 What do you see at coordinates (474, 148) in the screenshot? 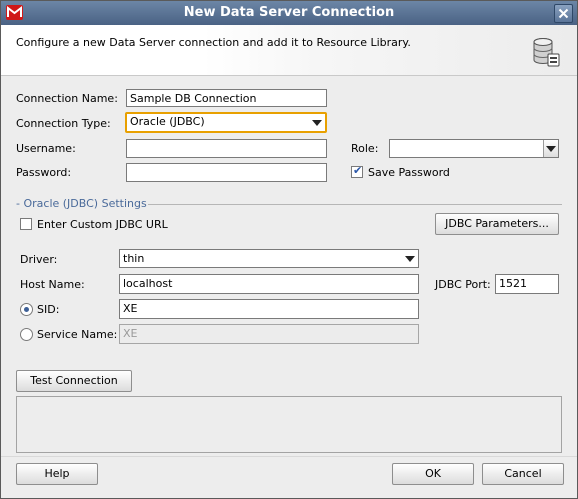
I see `role-select` at bounding box center [474, 148].